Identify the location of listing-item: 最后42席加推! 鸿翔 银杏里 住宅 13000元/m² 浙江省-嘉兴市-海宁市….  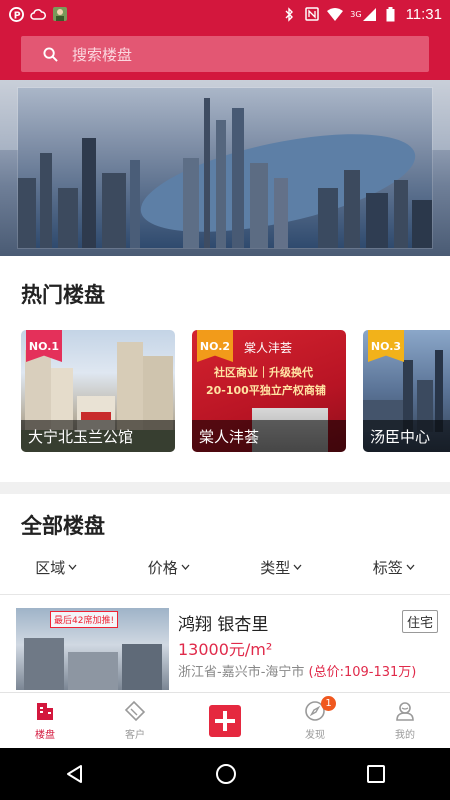
(225, 649).